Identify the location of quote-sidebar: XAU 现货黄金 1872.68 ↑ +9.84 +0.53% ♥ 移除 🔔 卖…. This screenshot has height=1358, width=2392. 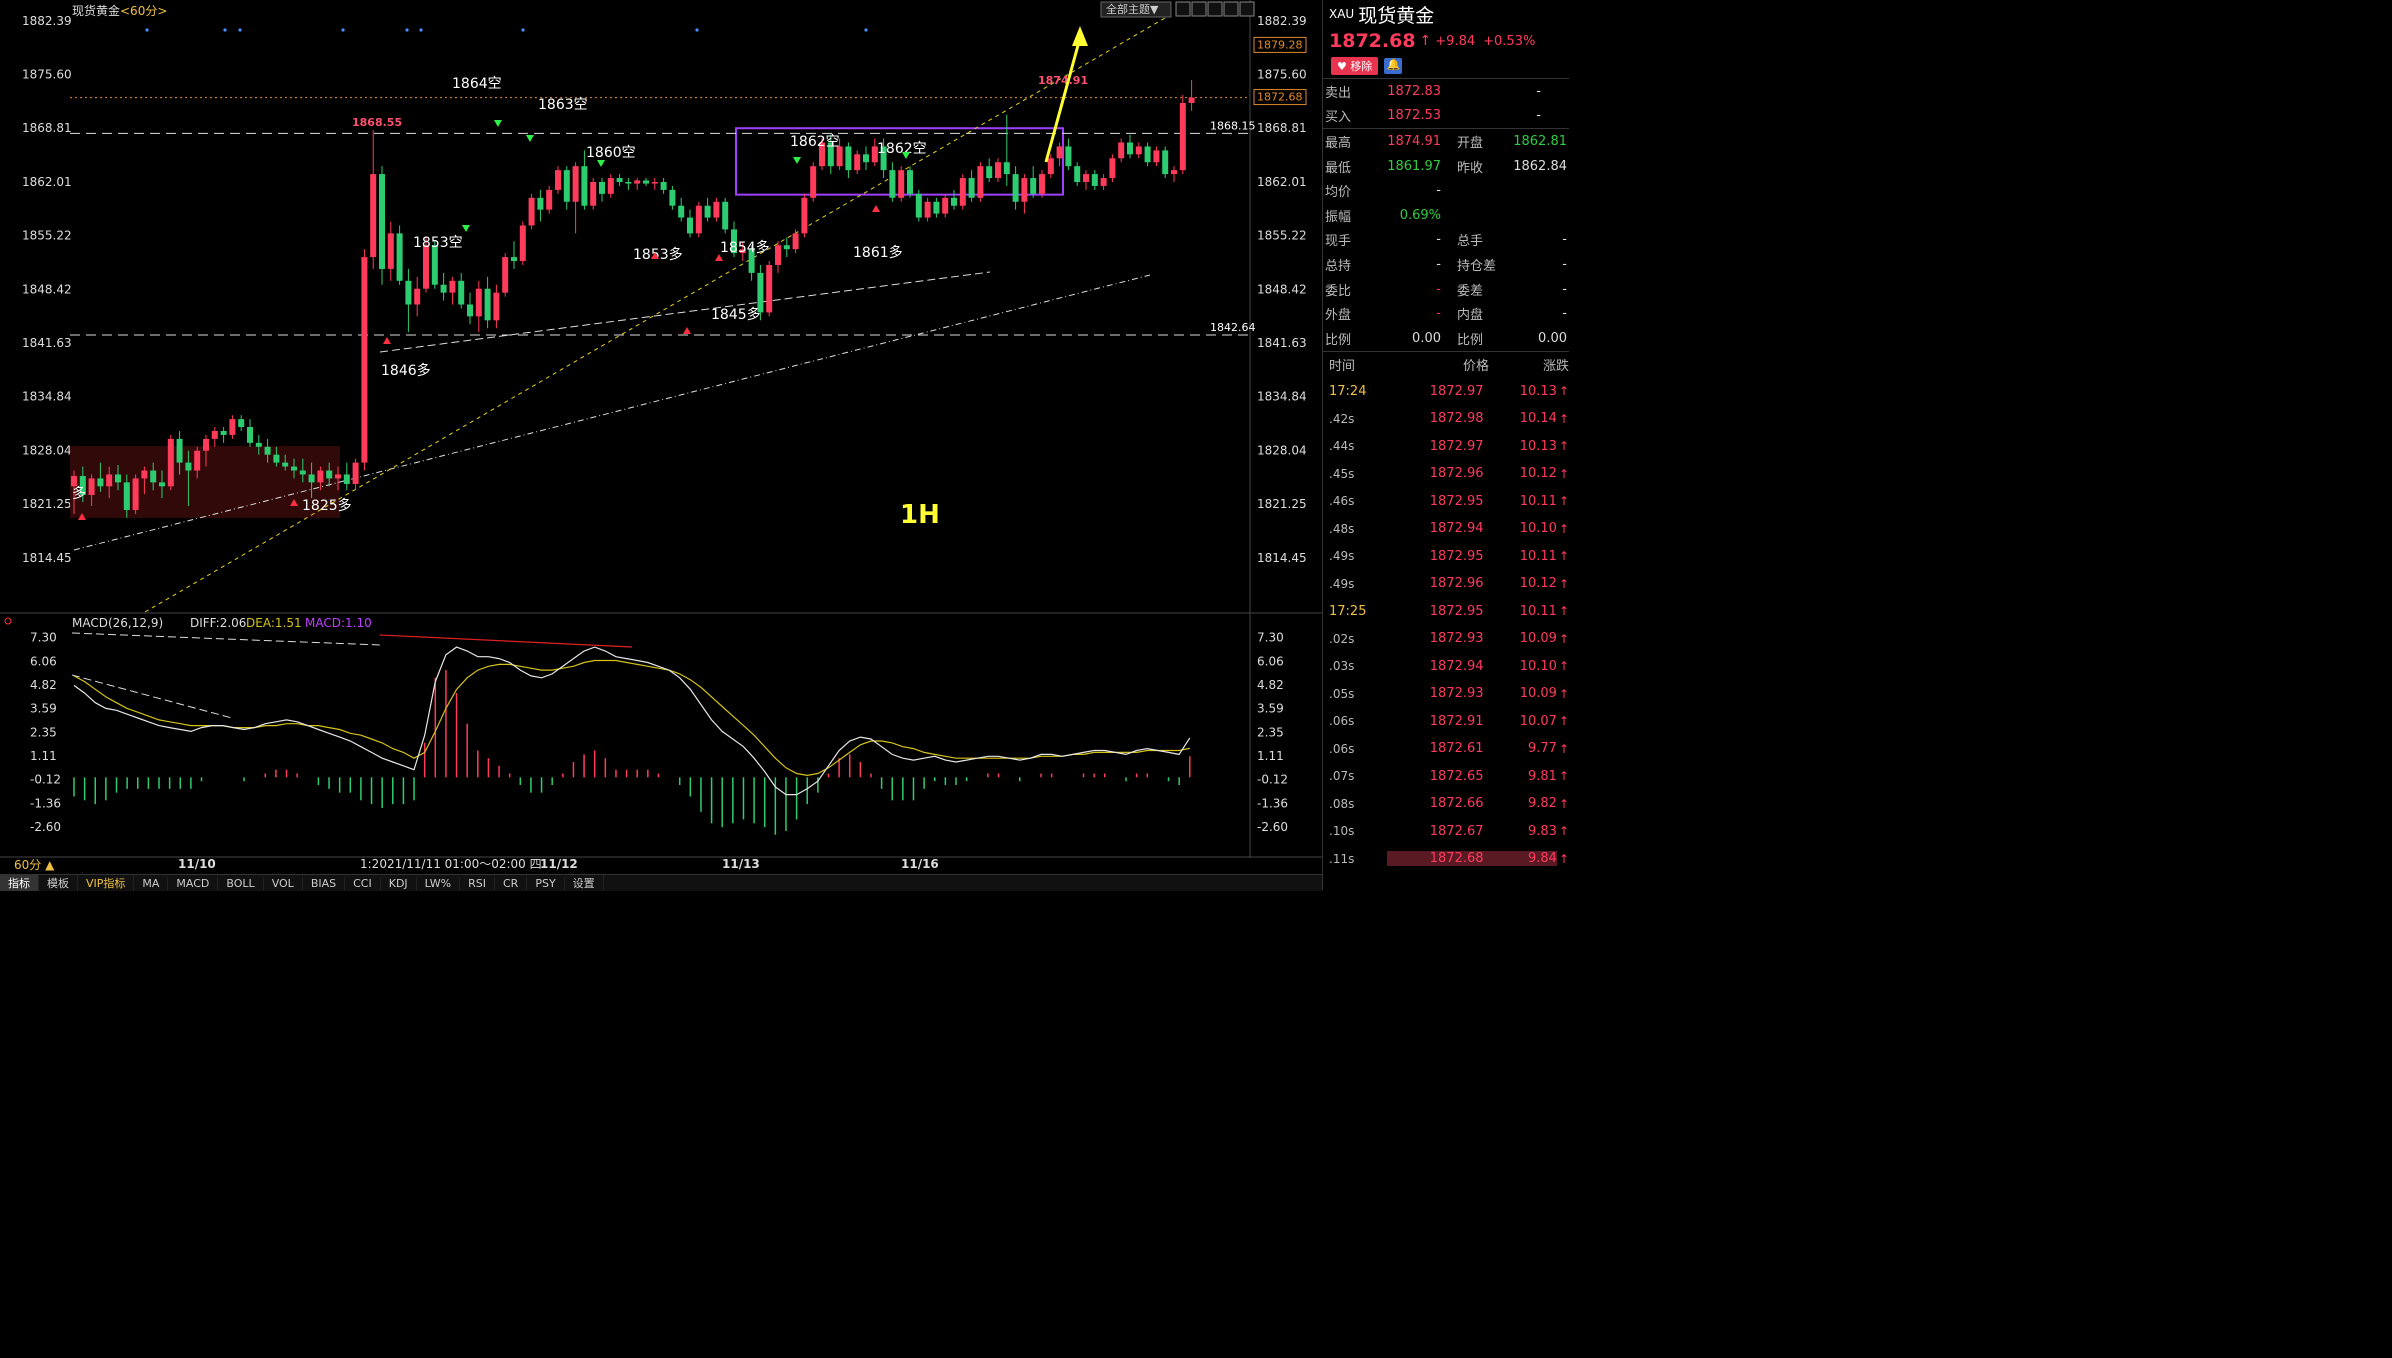
(1445, 445).